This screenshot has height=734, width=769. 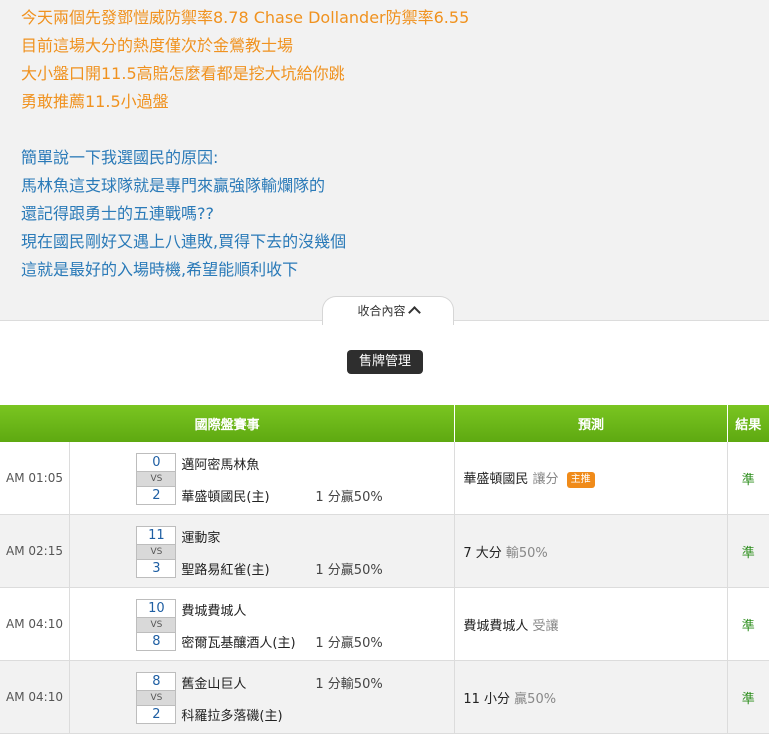 I want to click on score-away: 10, so click(x=156, y=608).